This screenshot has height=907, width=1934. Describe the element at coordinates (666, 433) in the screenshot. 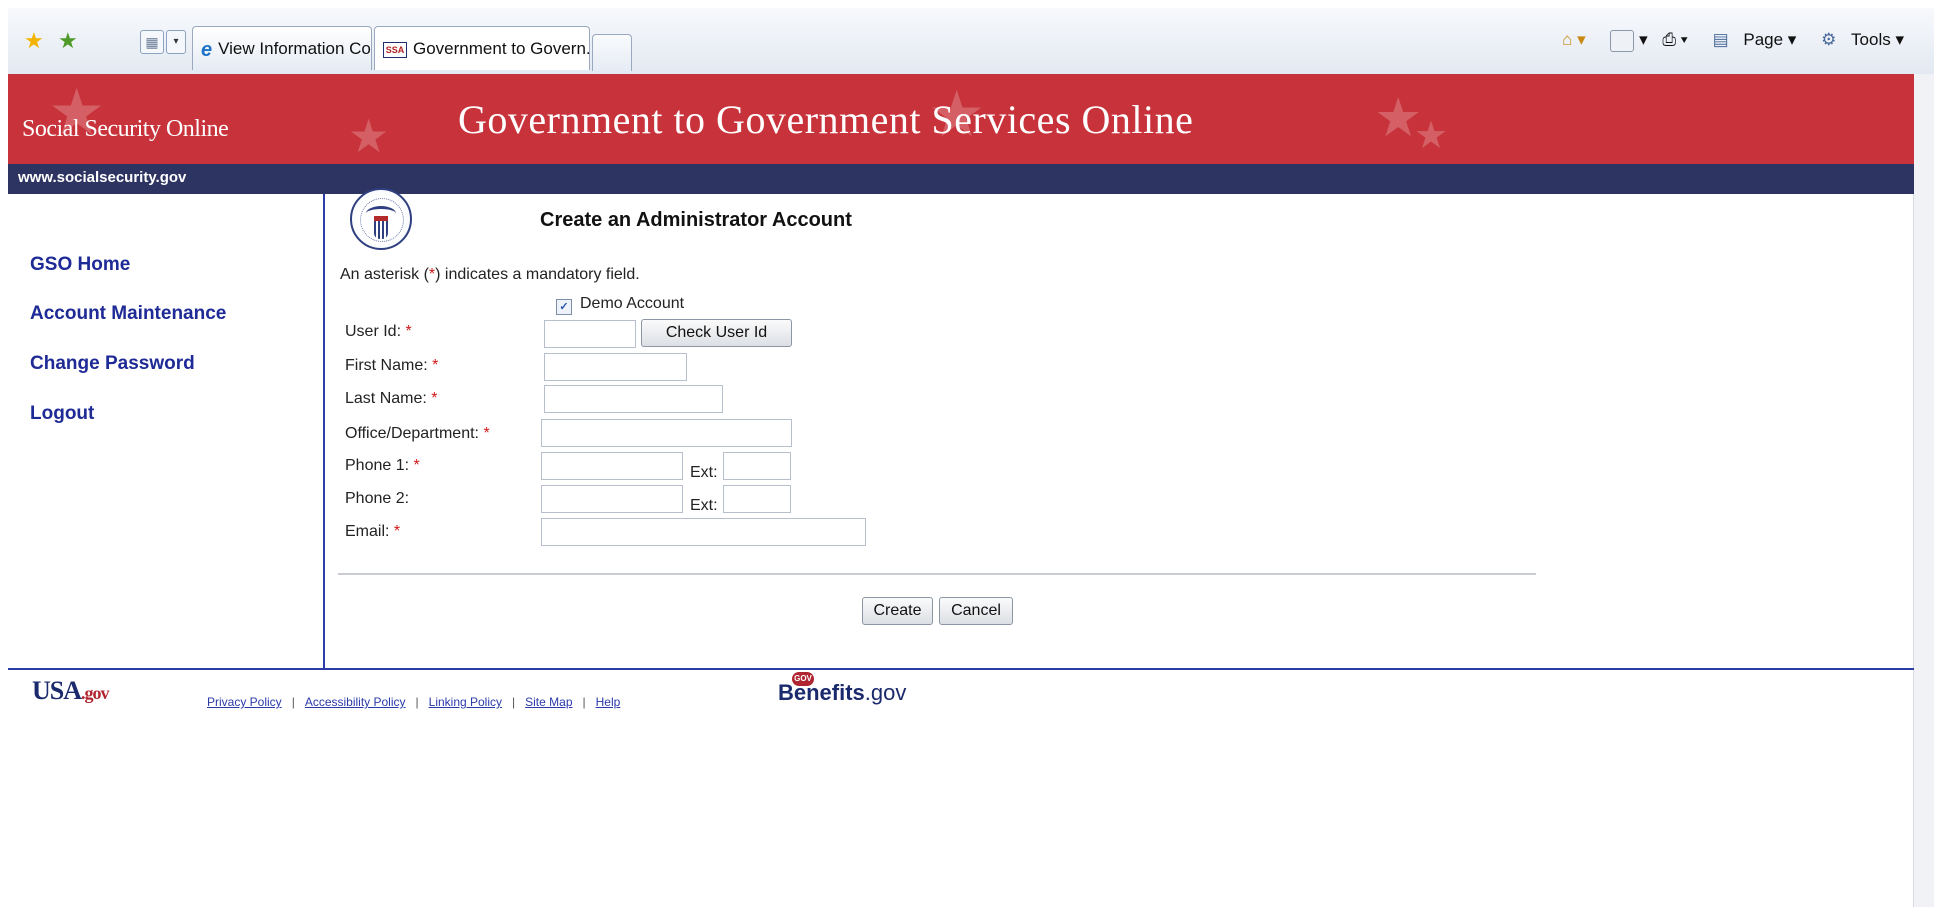

I see `office-department-input` at that location.